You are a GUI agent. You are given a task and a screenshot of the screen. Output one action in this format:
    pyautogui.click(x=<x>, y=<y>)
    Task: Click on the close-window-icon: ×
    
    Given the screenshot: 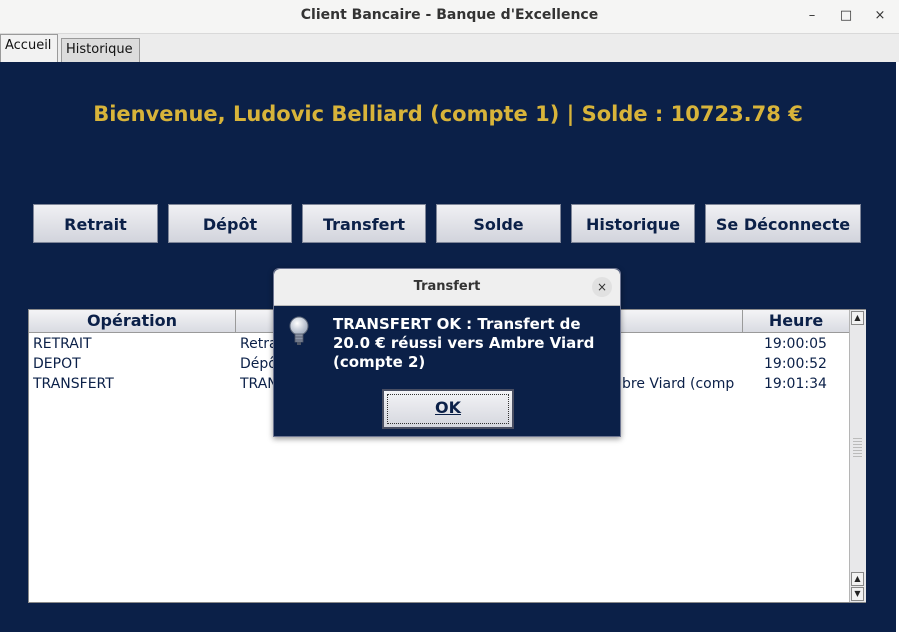 What is the action you would take?
    pyautogui.click(x=880, y=16)
    